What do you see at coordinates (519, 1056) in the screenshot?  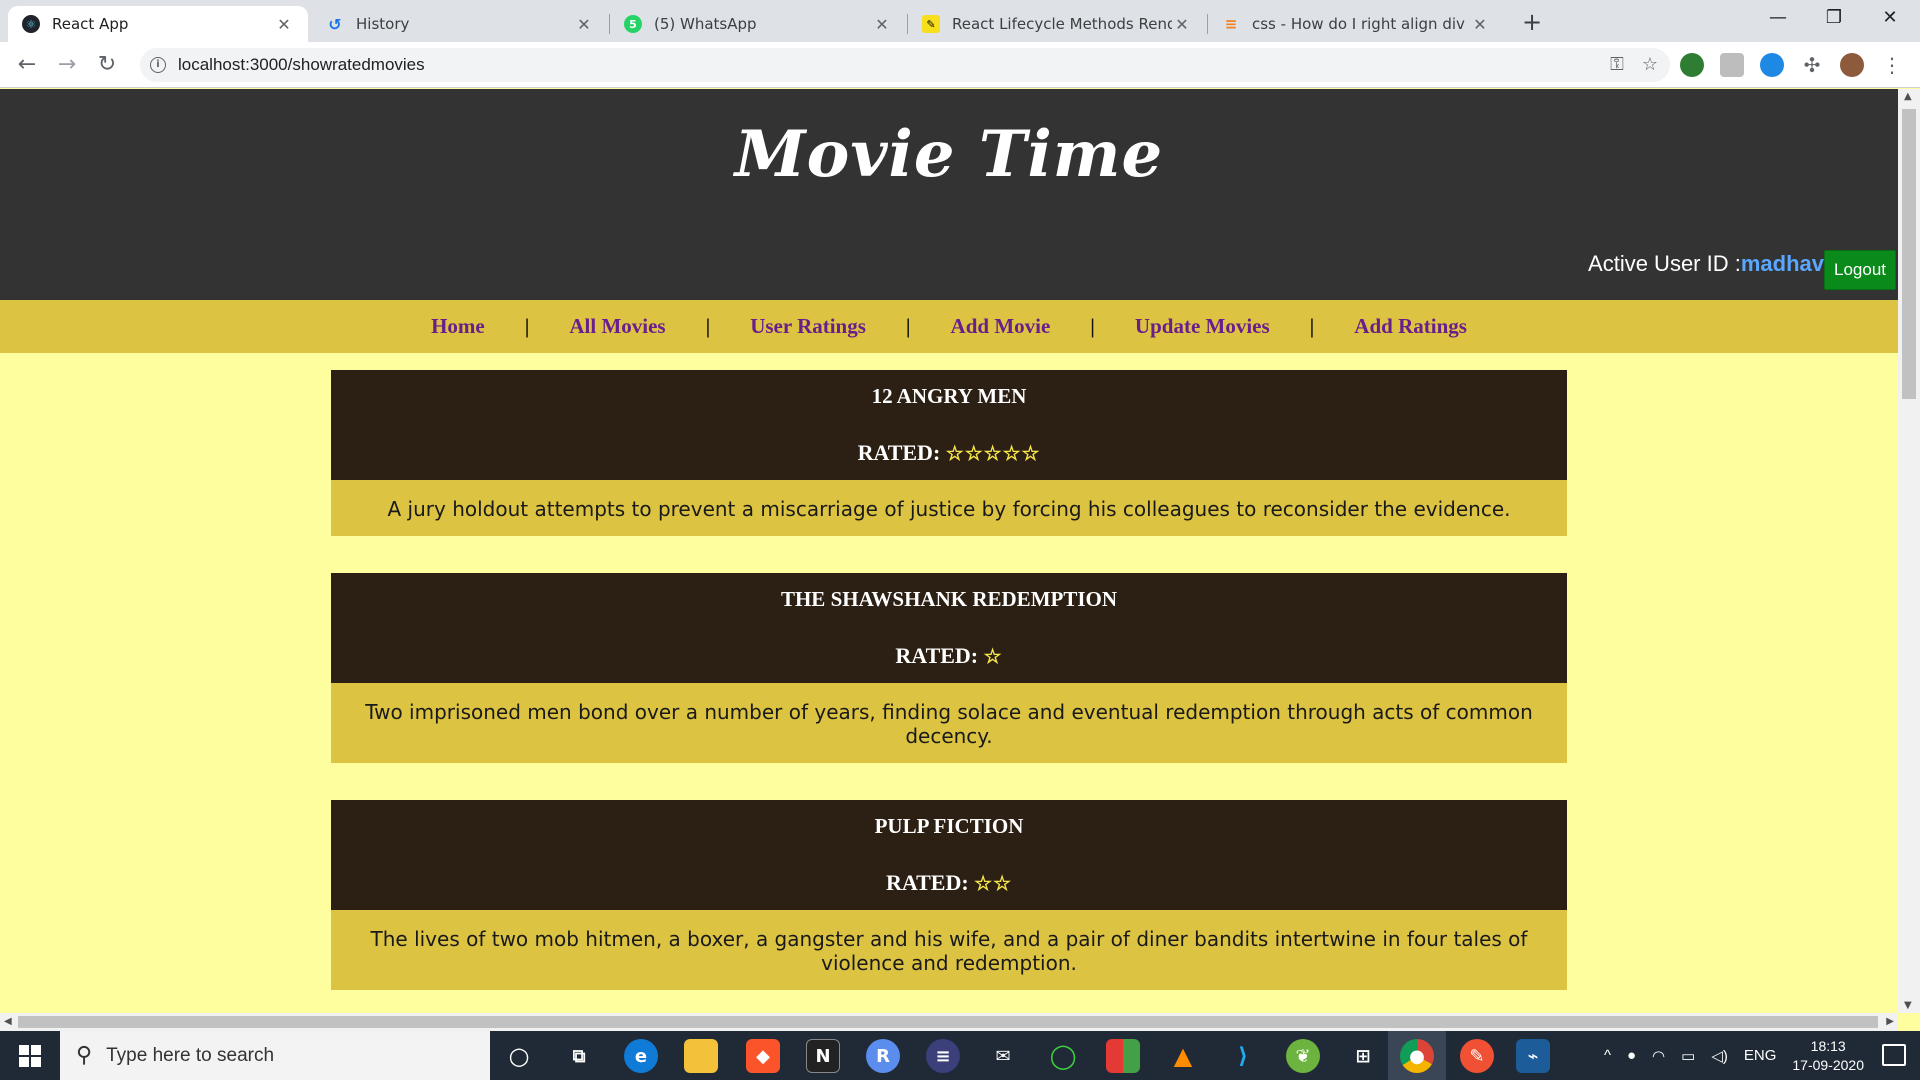 I see `cortana-icon: ○` at bounding box center [519, 1056].